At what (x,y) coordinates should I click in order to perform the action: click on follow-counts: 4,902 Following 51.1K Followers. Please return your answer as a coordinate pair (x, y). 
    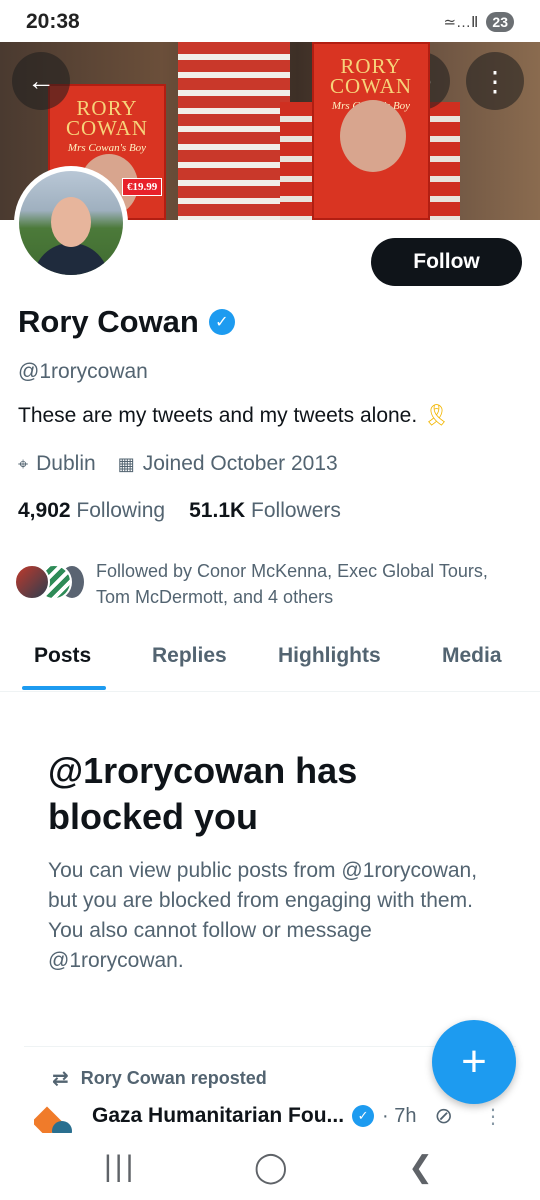
    Looking at the image, I should click on (179, 511).